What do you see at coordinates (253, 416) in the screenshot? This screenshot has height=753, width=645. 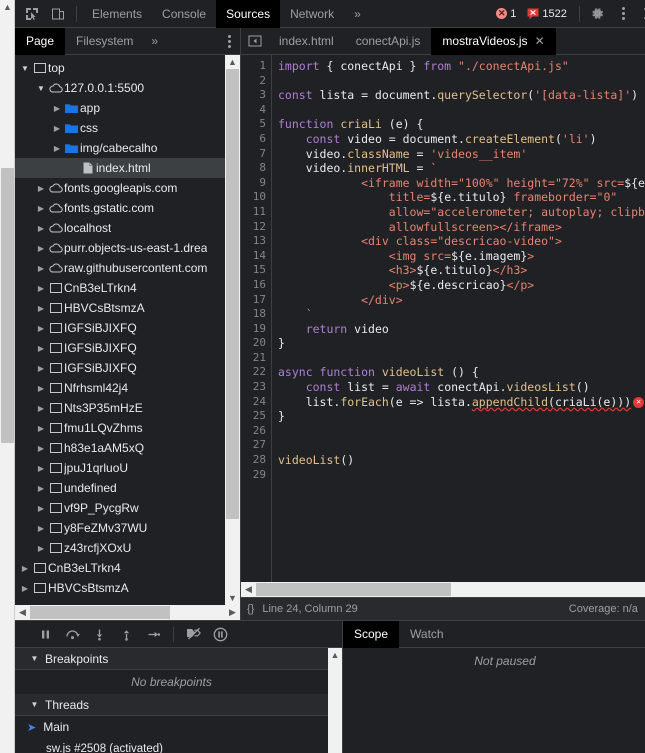 I see `line-number: 25` at bounding box center [253, 416].